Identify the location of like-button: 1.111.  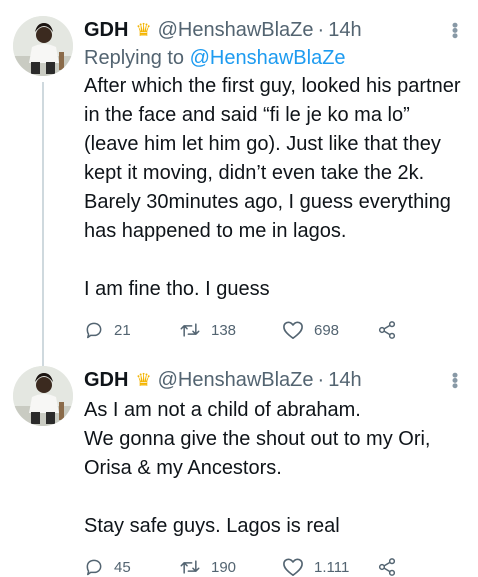
(329, 567).